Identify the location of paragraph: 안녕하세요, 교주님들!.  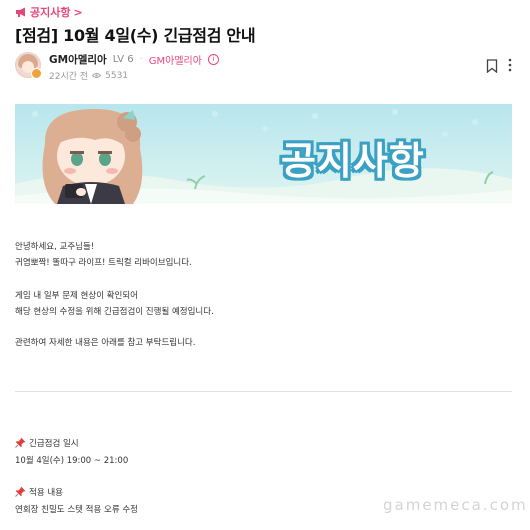
(55, 247).